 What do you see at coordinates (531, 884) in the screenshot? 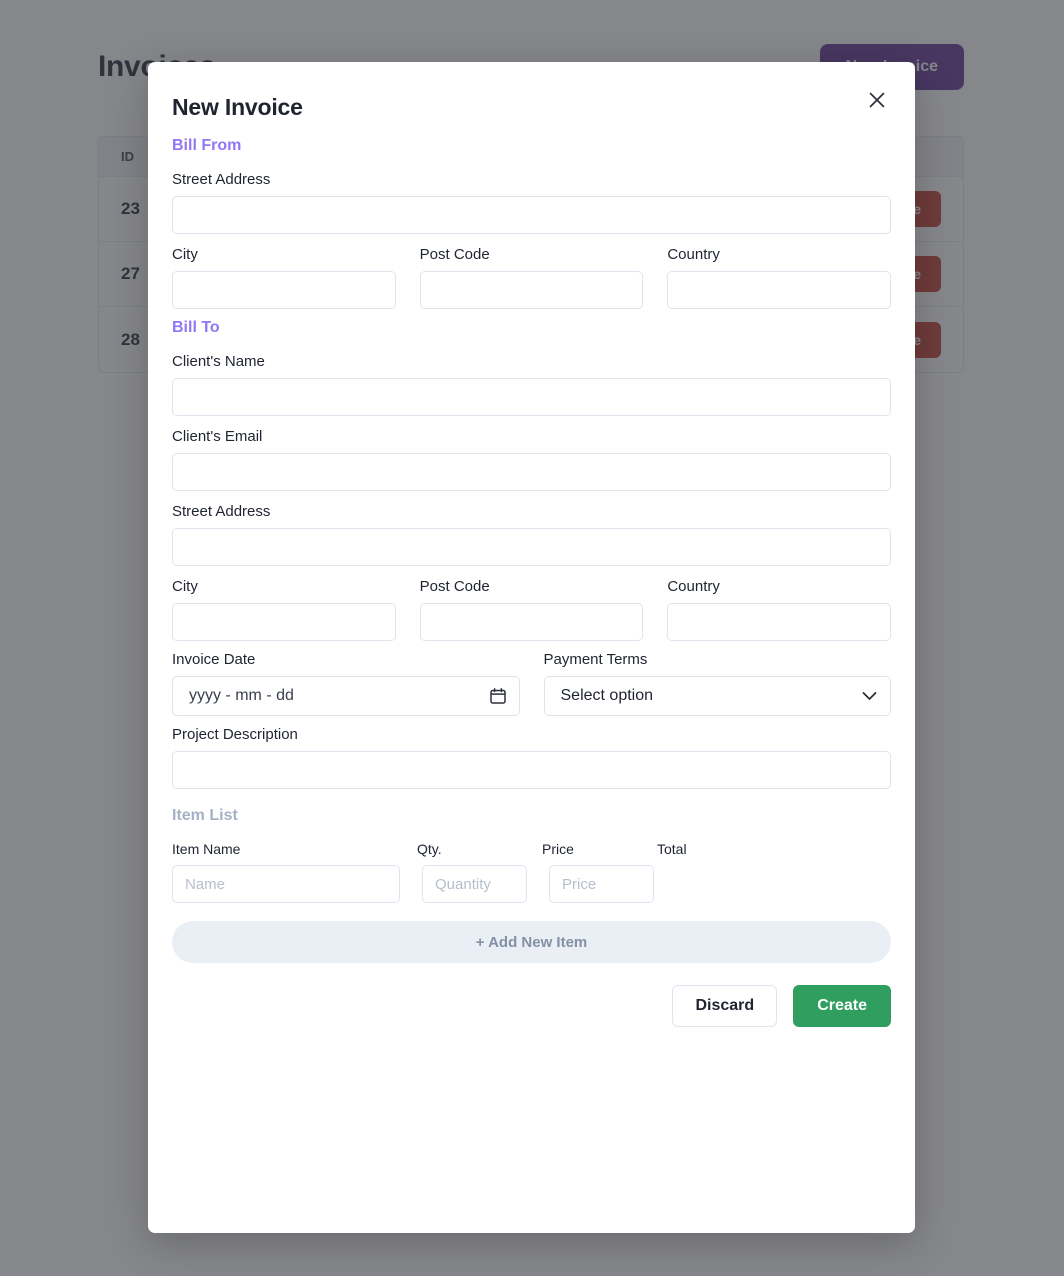
I see `item-list-row` at bounding box center [531, 884].